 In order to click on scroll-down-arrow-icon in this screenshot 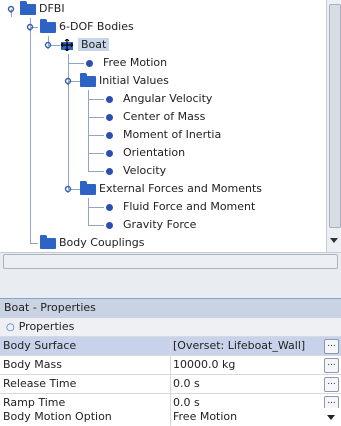, I will do `click(334, 240)`.